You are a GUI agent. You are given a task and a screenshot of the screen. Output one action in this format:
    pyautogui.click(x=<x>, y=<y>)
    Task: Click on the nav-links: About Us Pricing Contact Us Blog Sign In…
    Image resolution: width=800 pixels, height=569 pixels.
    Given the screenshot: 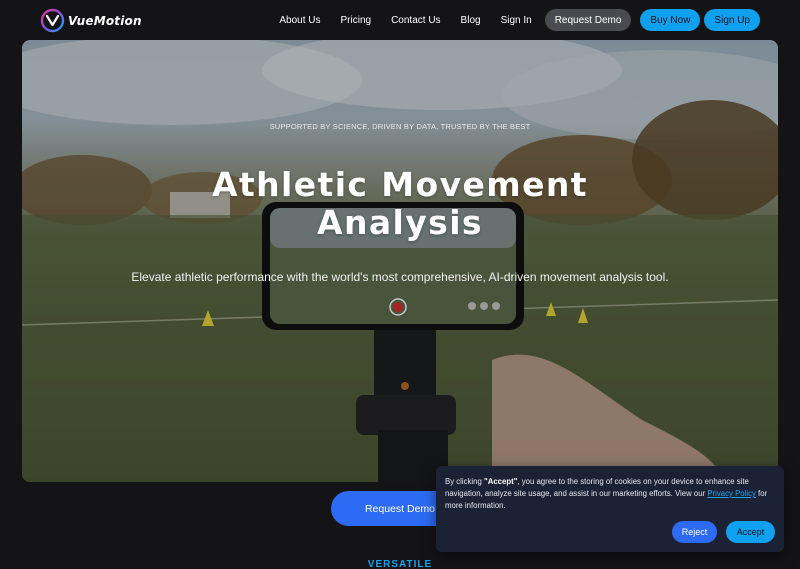 What is the action you would take?
    pyautogui.click(x=519, y=20)
    